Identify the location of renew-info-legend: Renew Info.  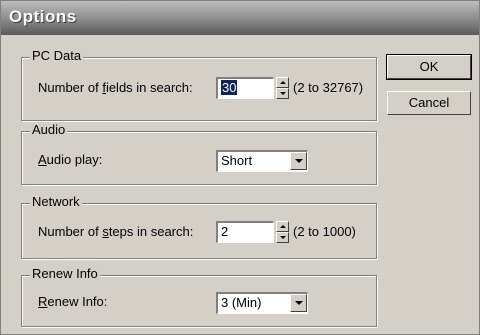
(65, 273).